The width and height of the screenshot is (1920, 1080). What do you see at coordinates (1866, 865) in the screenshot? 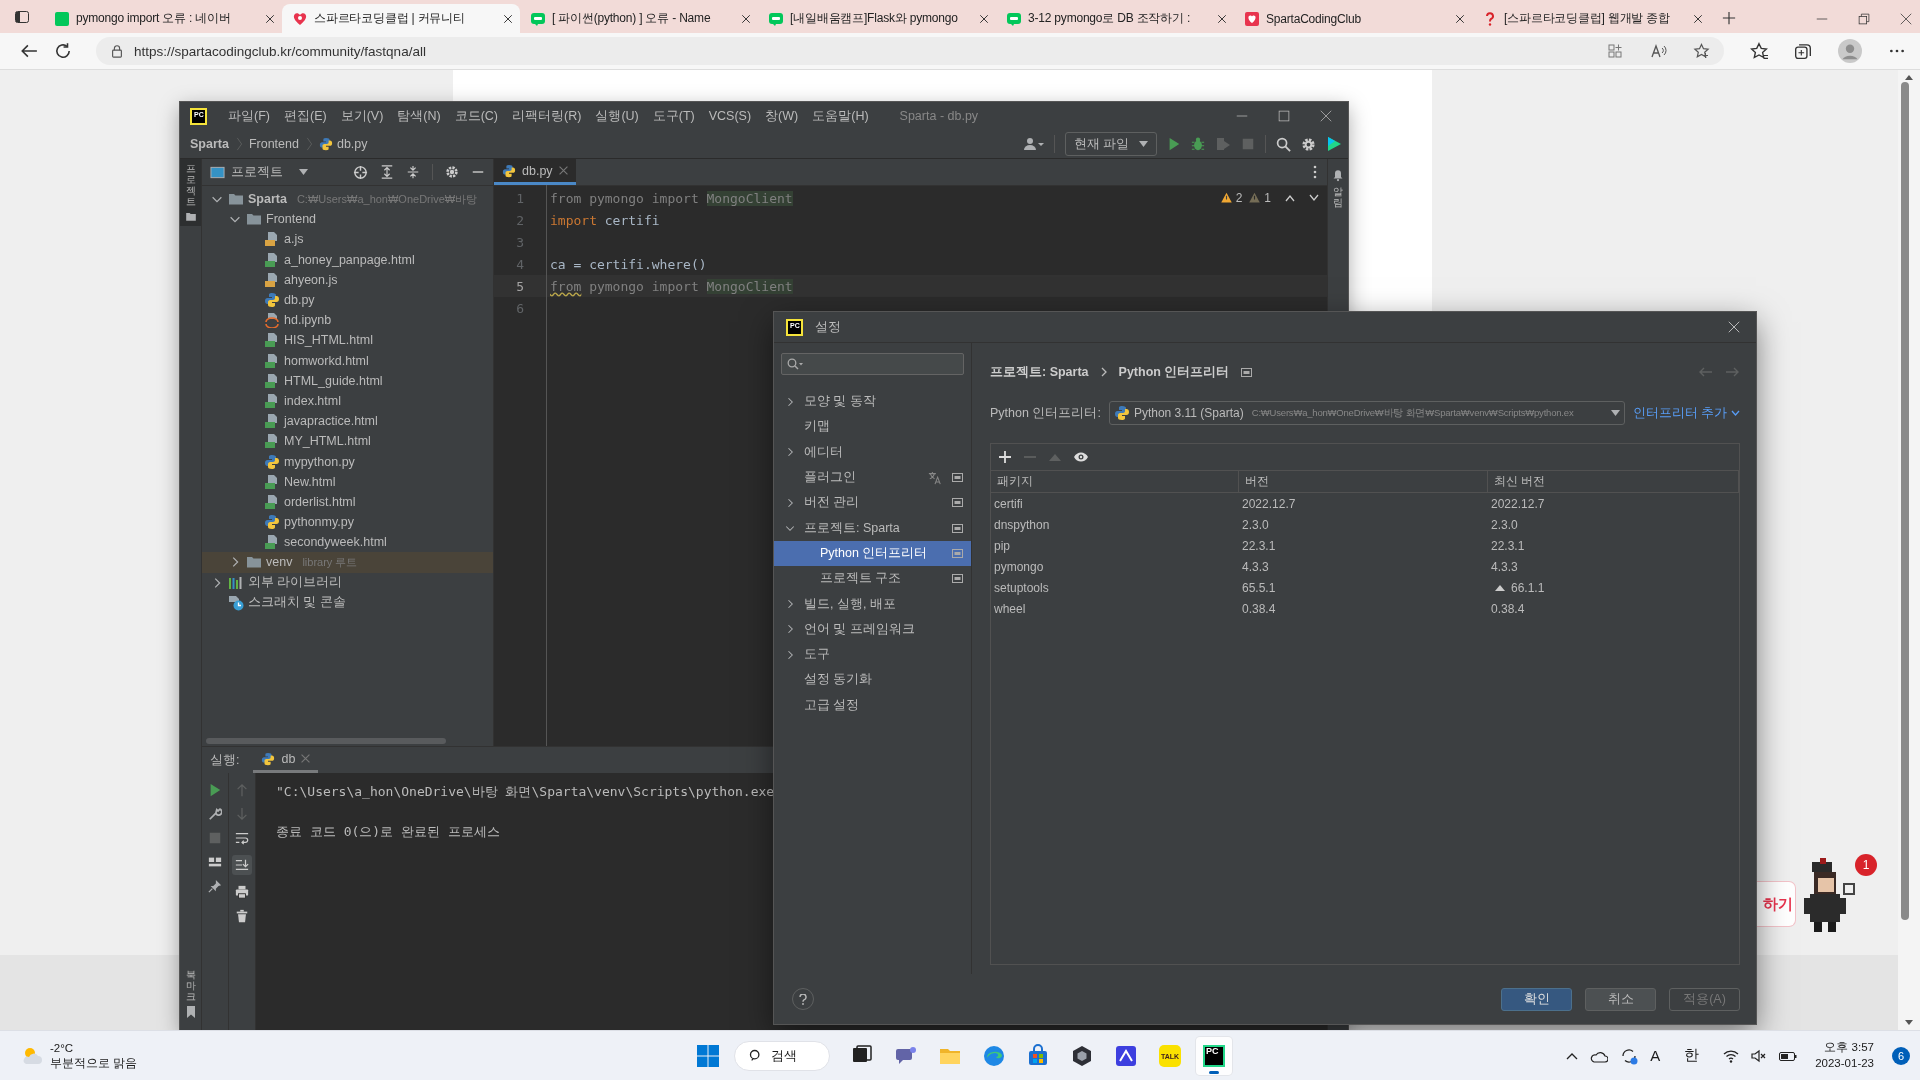
I see `notification-badge: 1` at bounding box center [1866, 865].